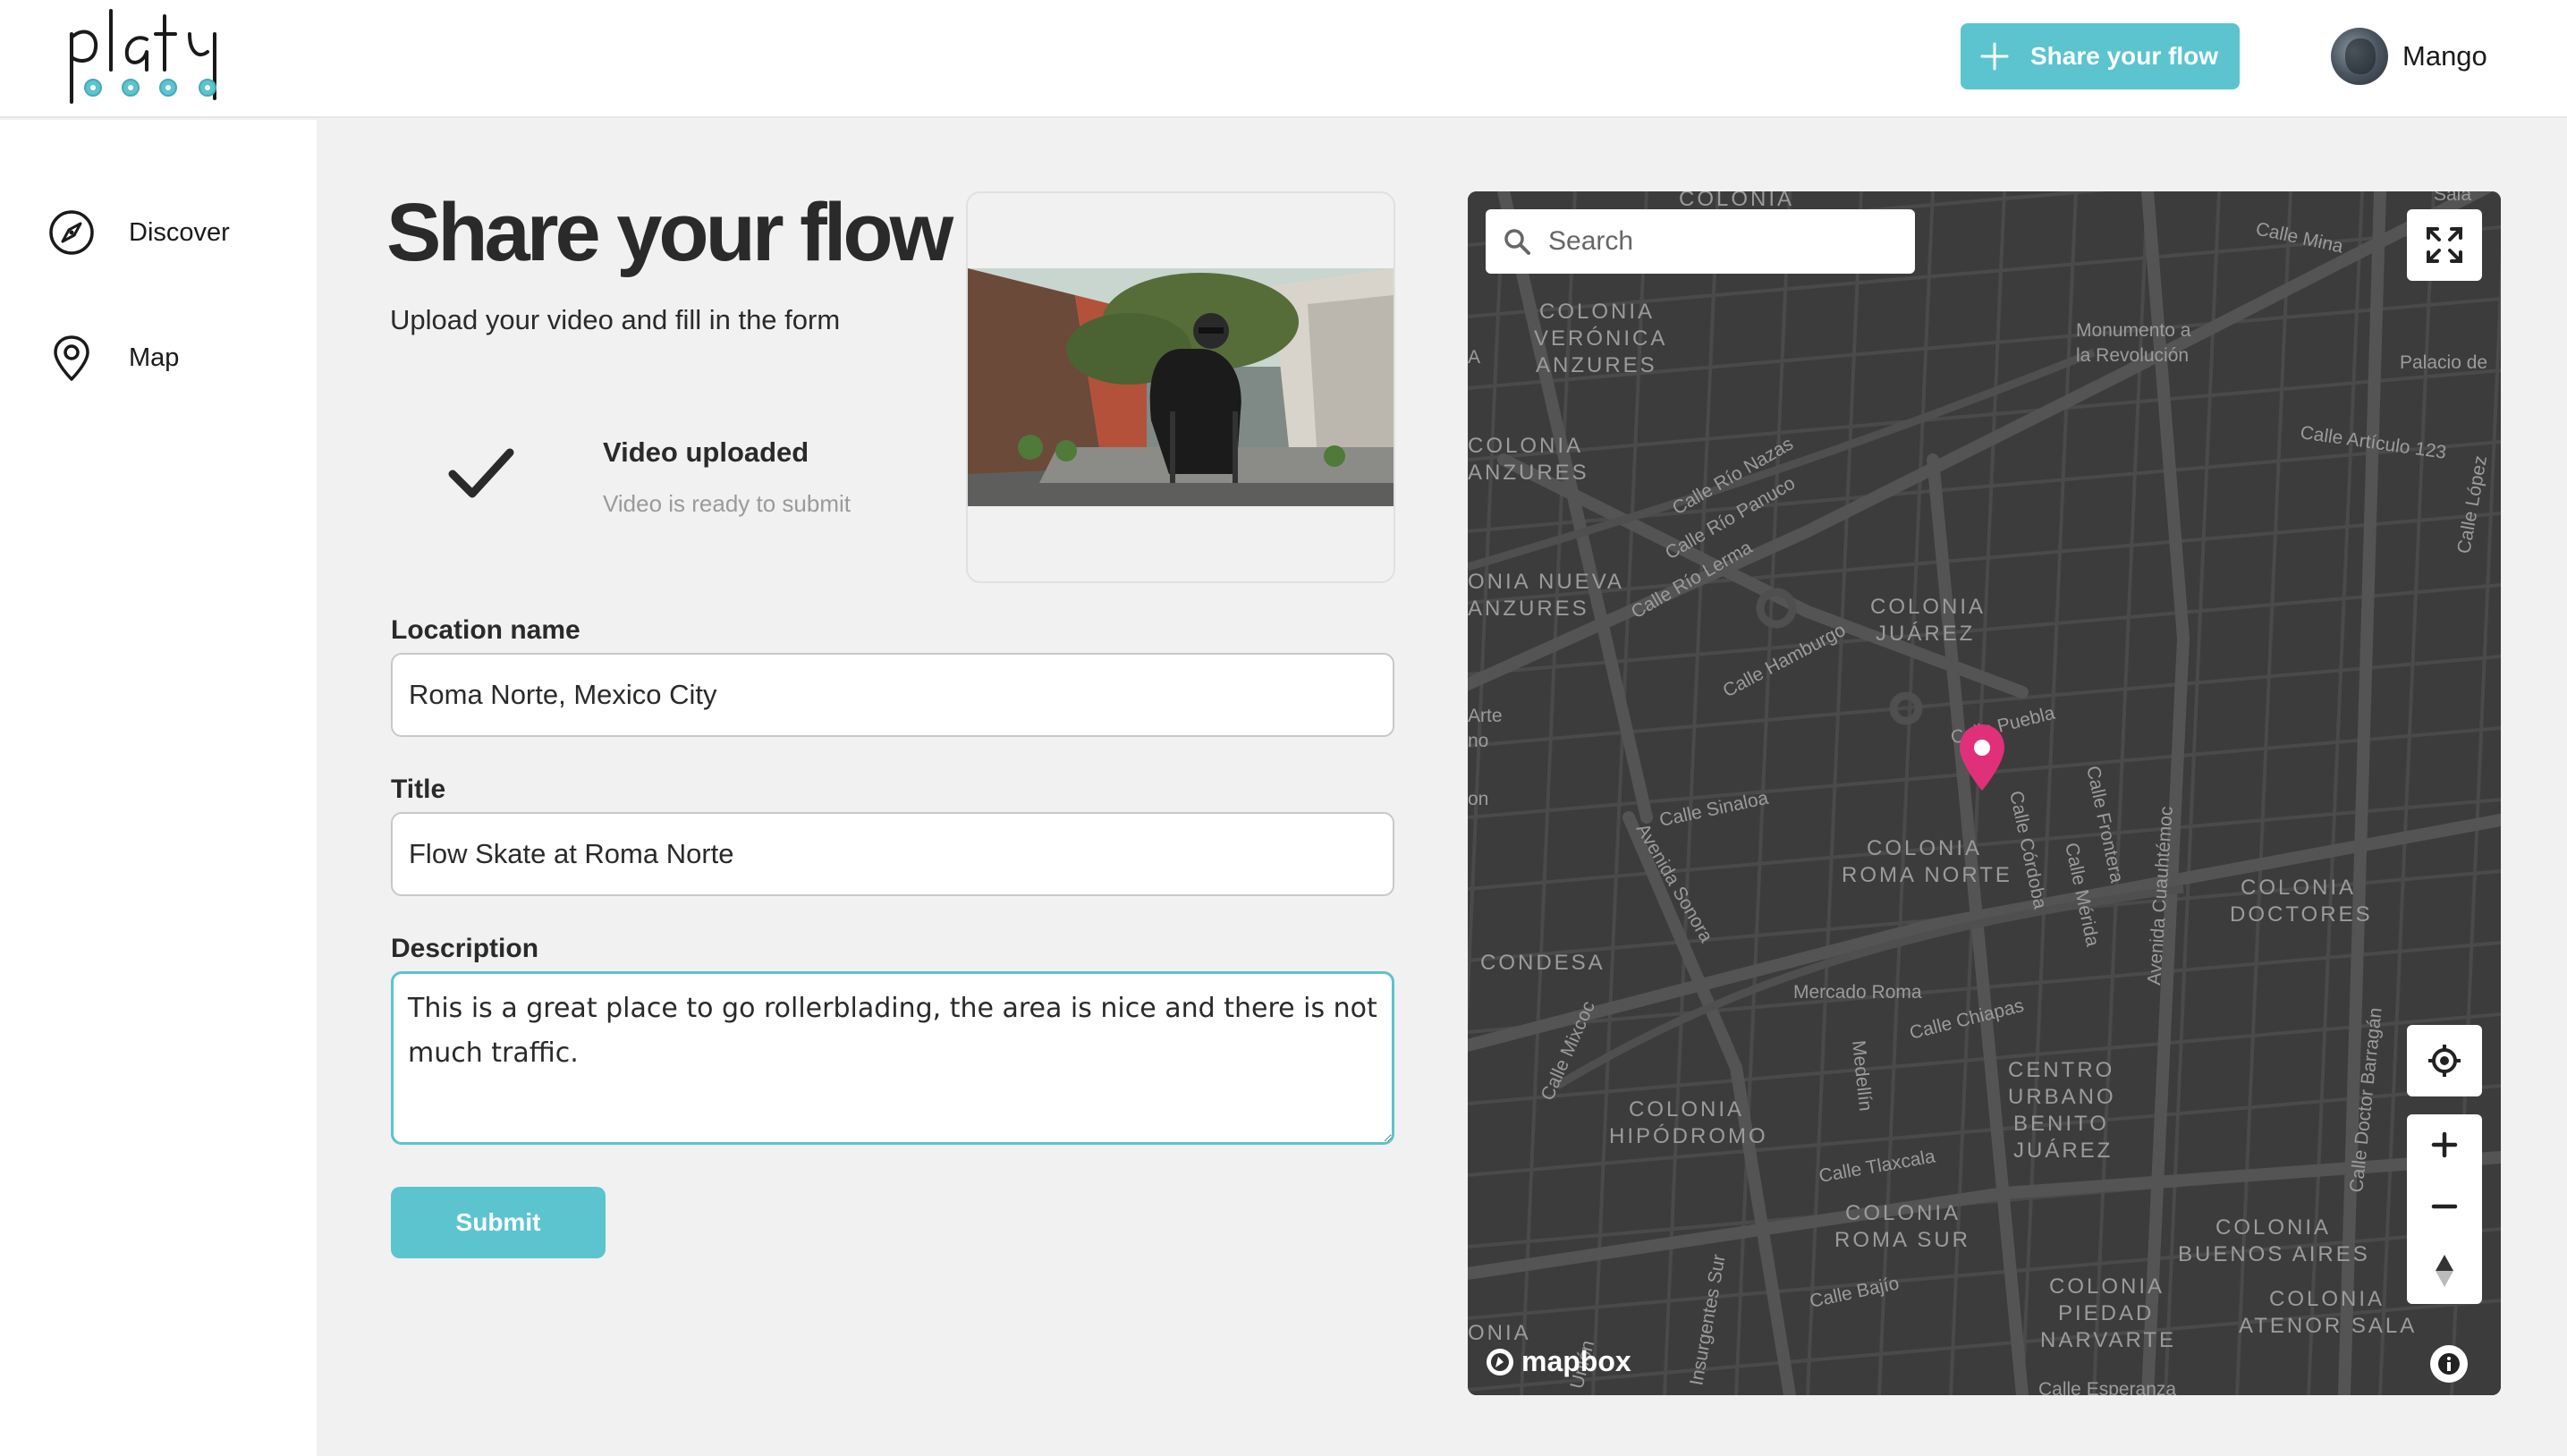 The width and height of the screenshot is (2567, 1456). What do you see at coordinates (2132, 355) in the screenshot?
I see `map-label: la Revolución` at bounding box center [2132, 355].